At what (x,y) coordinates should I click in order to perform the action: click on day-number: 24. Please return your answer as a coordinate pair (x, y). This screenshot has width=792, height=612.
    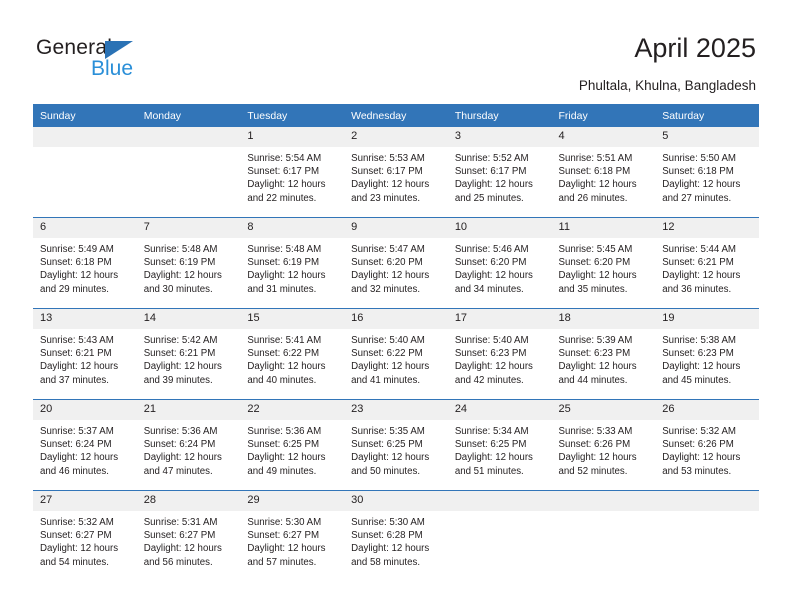
    Looking at the image, I should click on (499, 410).